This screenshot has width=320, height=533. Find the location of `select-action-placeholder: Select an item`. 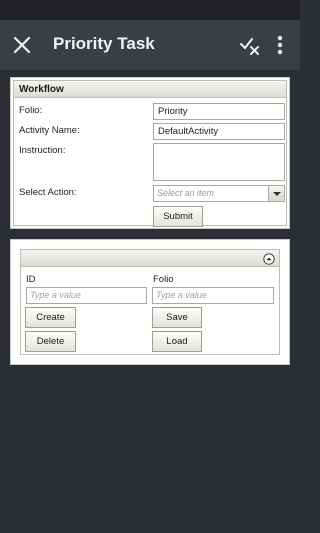

select-action-placeholder: Select an item is located at coordinates (186, 193).